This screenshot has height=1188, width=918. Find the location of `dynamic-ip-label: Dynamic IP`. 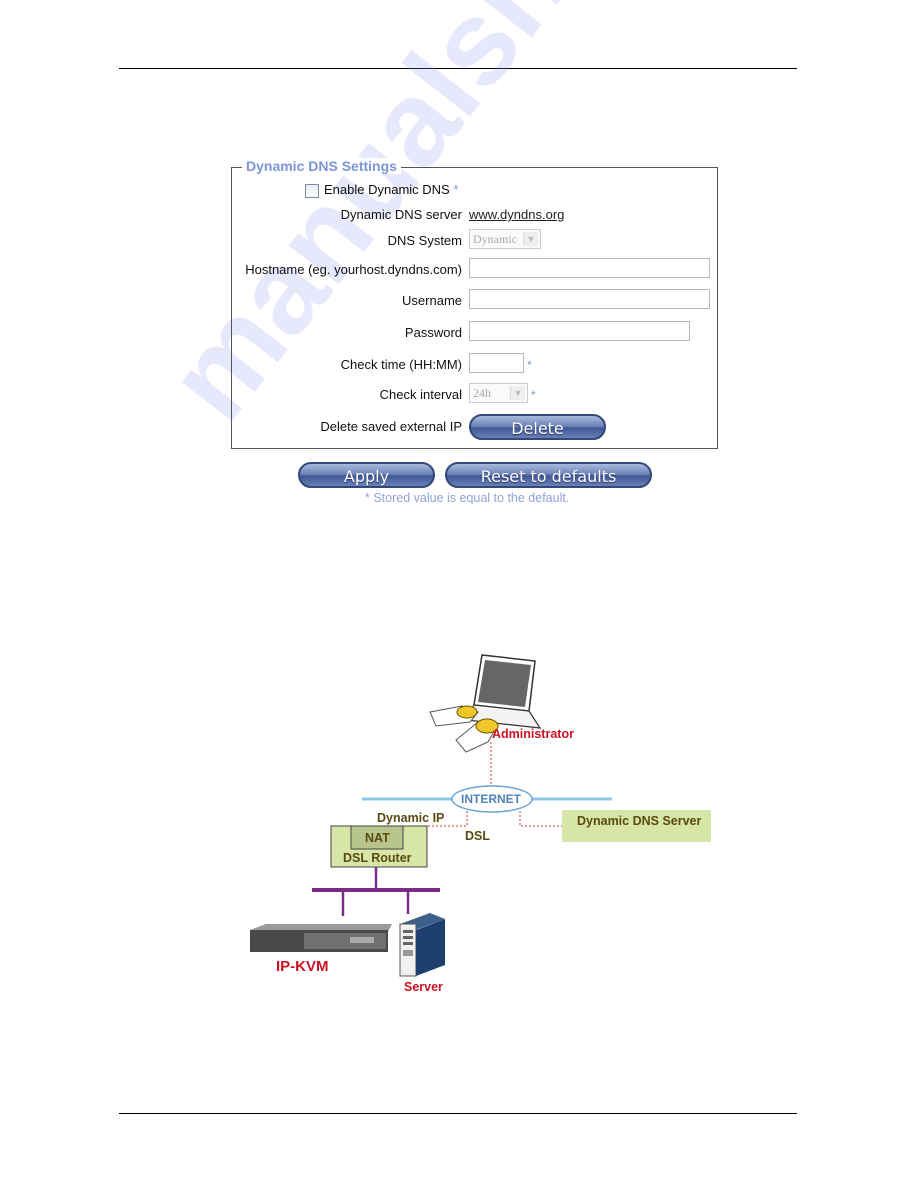

dynamic-ip-label: Dynamic IP is located at coordinates (411, 818).